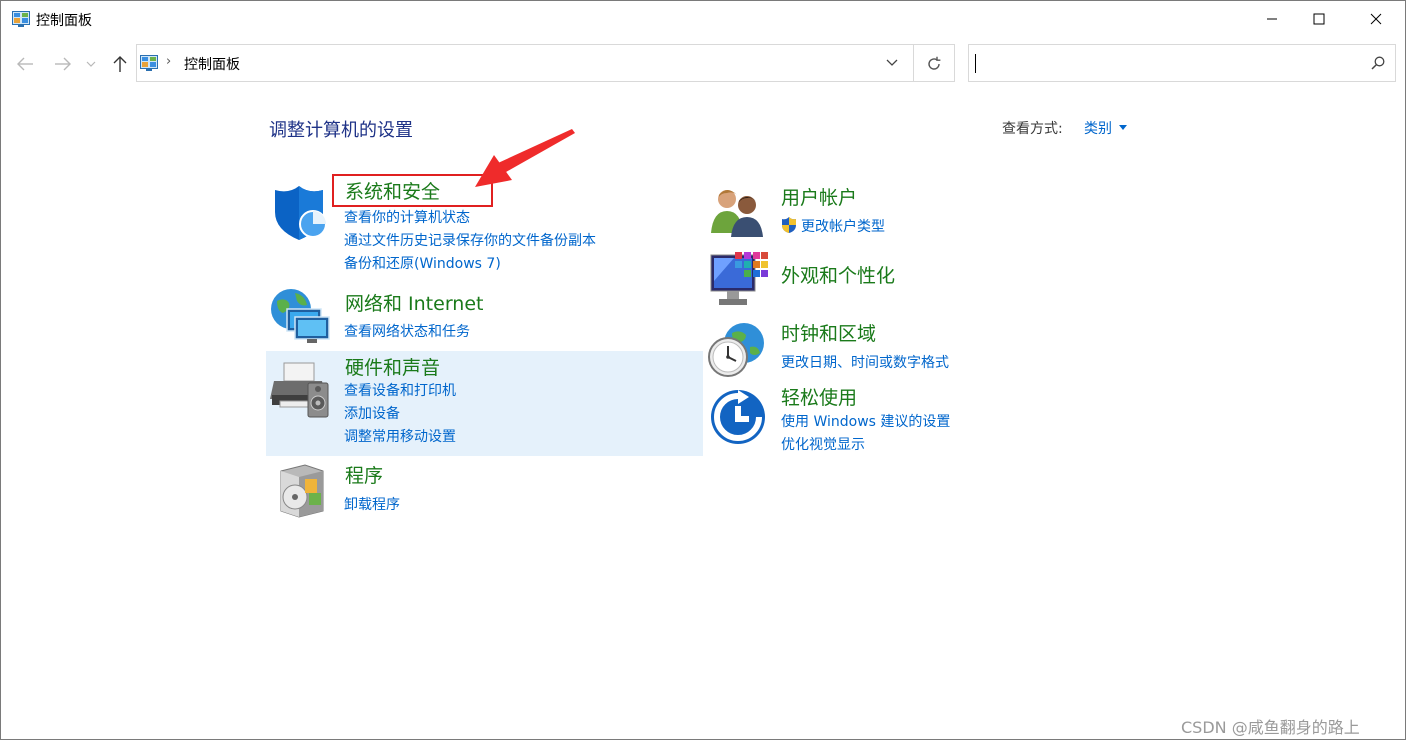 This screenshot has width=1408, height=742. What do you see at coordinates (739, 280) in the screenshot?
I see `appearance-personalization-icon` at bounding box center [739, 280].